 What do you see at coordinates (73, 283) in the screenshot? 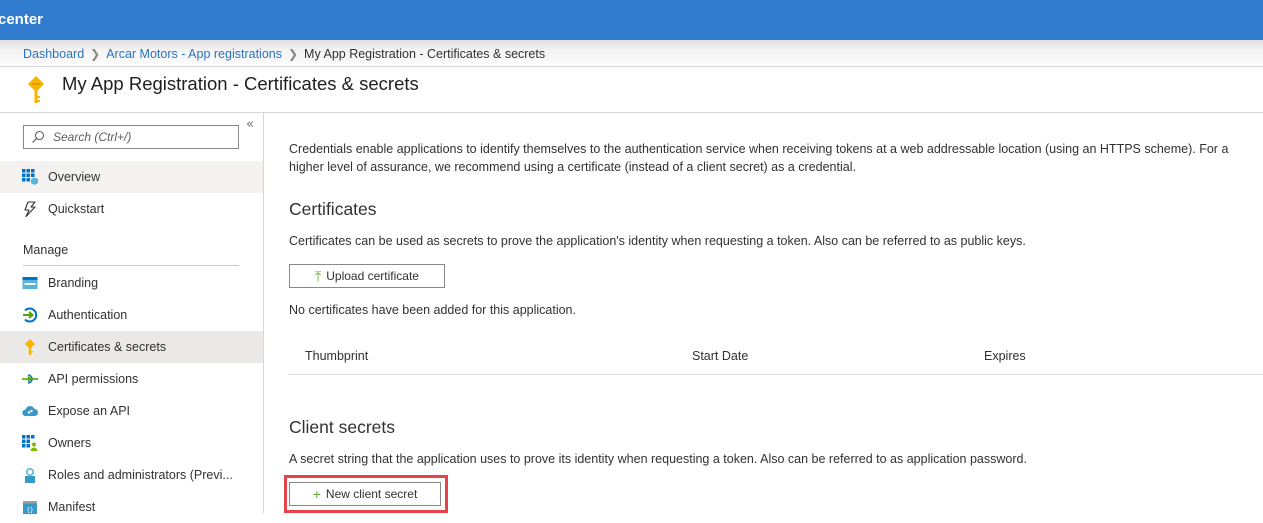
I see `sidebar-item-label: Branding` at bounding box center [73, 283].